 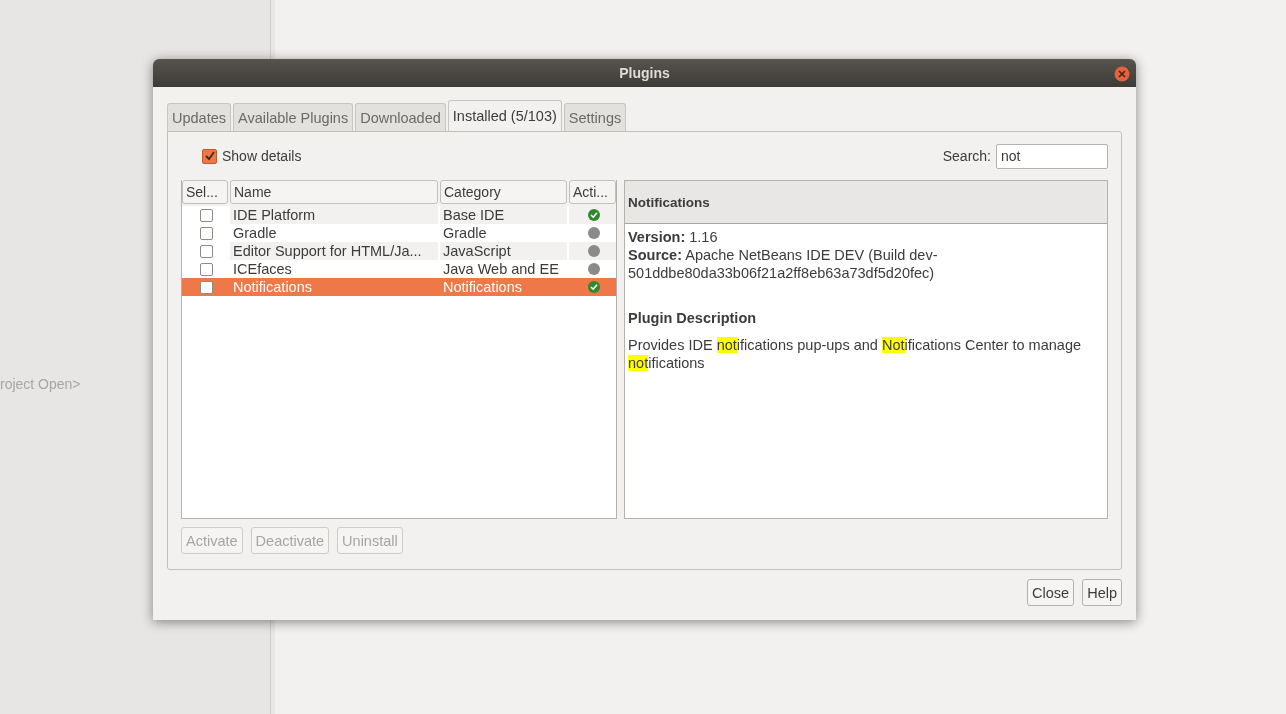 I want to click on table-row: IDE Platform Base IDE, so click(x=399, y=215).